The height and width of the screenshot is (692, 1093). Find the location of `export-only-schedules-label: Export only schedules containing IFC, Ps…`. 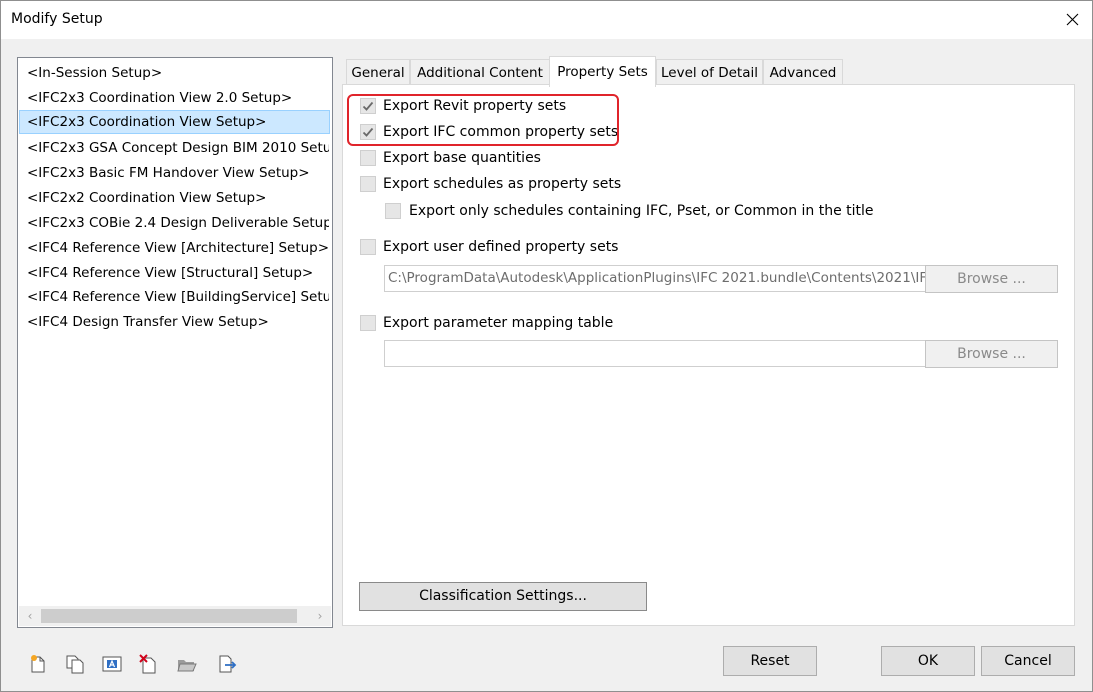

export-only-schedules-label: Export only schedules containing IFC, Ps… is located at coordinates (641, 211).